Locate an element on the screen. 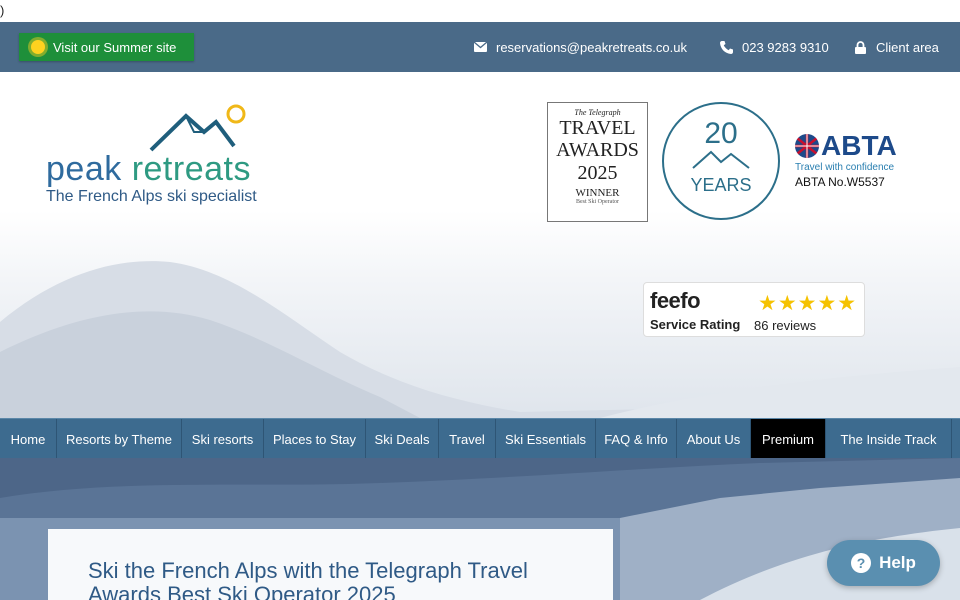 The image size is (960, 600). nav-item-resorts-by-theme: Resorts by Theme is located at coordinates (119, 439).